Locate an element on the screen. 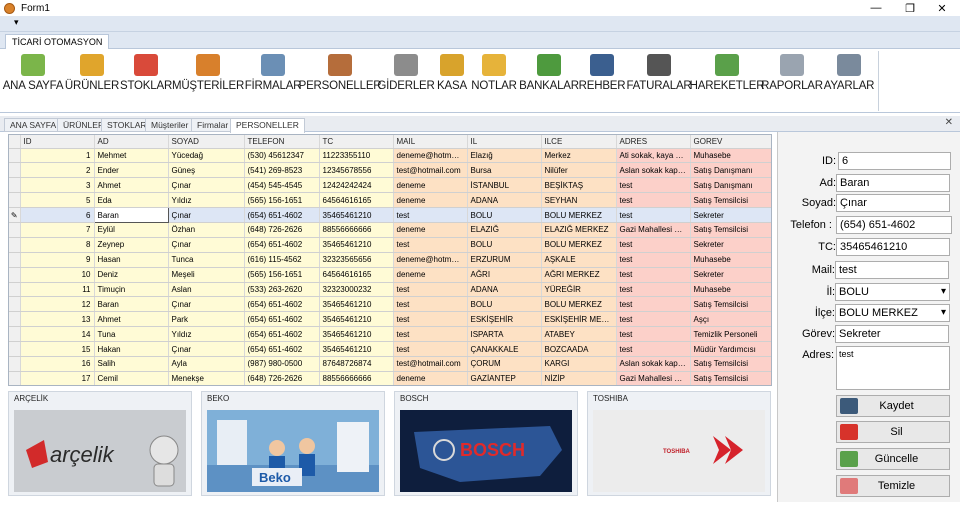 The width and height of the screenshot is (960, 514). grid-cell: 8 is located at coordinates (57, 245).